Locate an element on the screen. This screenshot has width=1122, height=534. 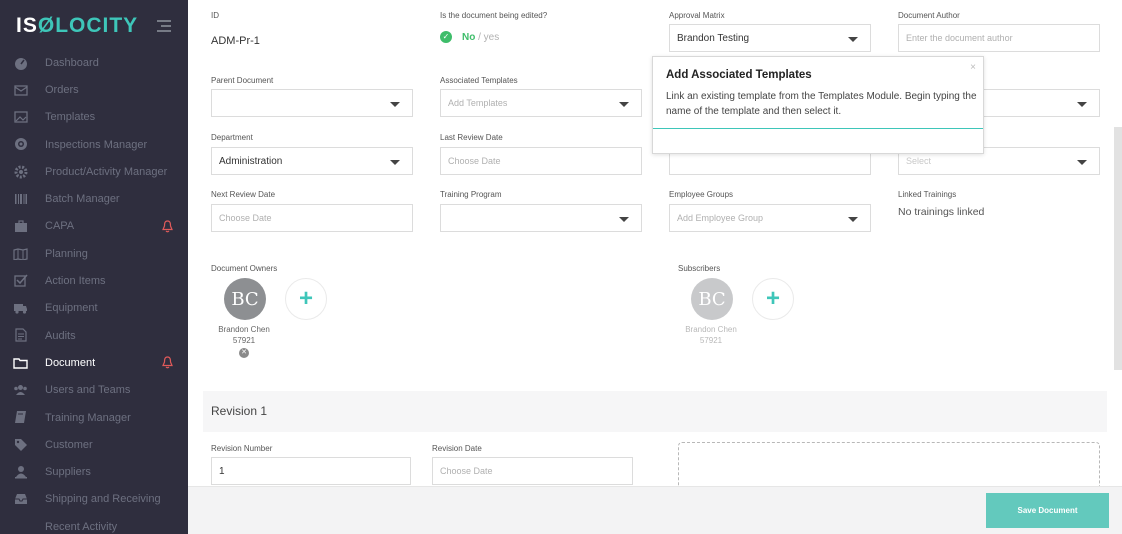
revision-date-placeholder: Choose Date is located at coordinates (466, 471).